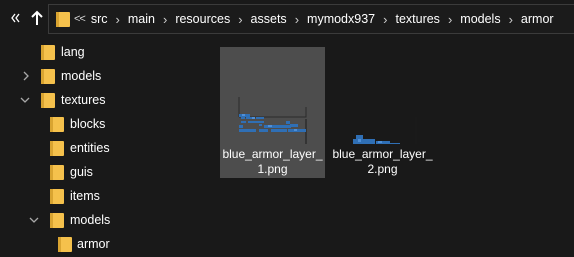  I want to click on chevron-right-icon, so click(26, 76).